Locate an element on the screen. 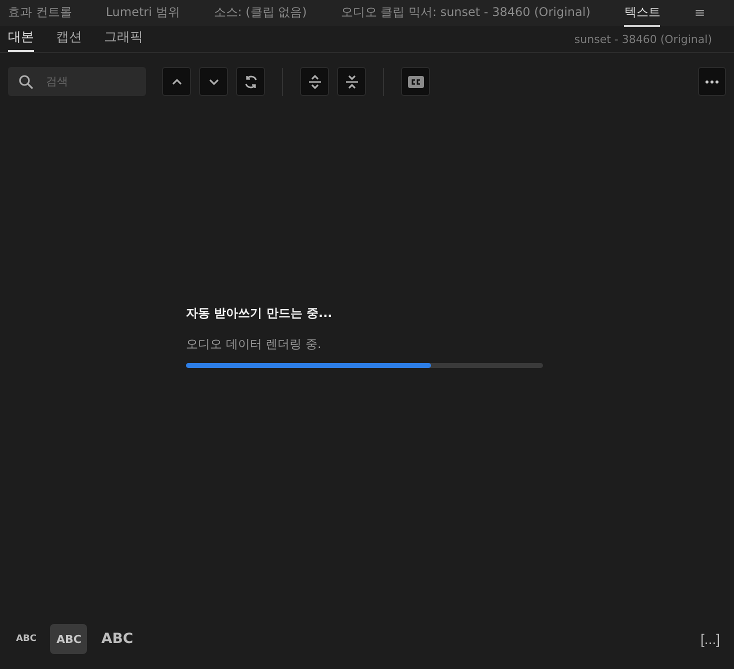 This screenshot has width=734, height=669. panel-tab: 오디오 클립 믹서: sunset - 38460 (Original) is located at coordinates (465, 13).